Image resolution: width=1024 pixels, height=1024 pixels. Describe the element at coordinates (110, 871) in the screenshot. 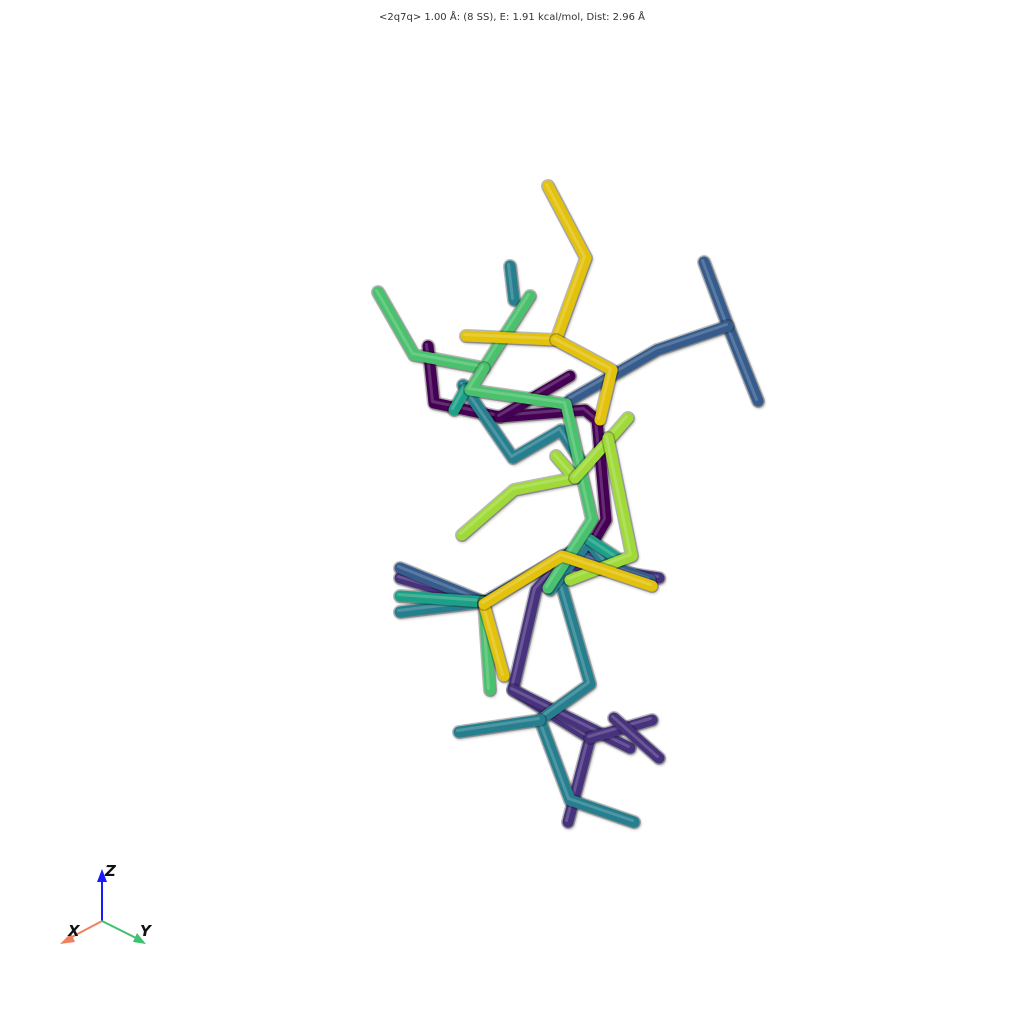

I see `z-axis-label: Z` at that location.